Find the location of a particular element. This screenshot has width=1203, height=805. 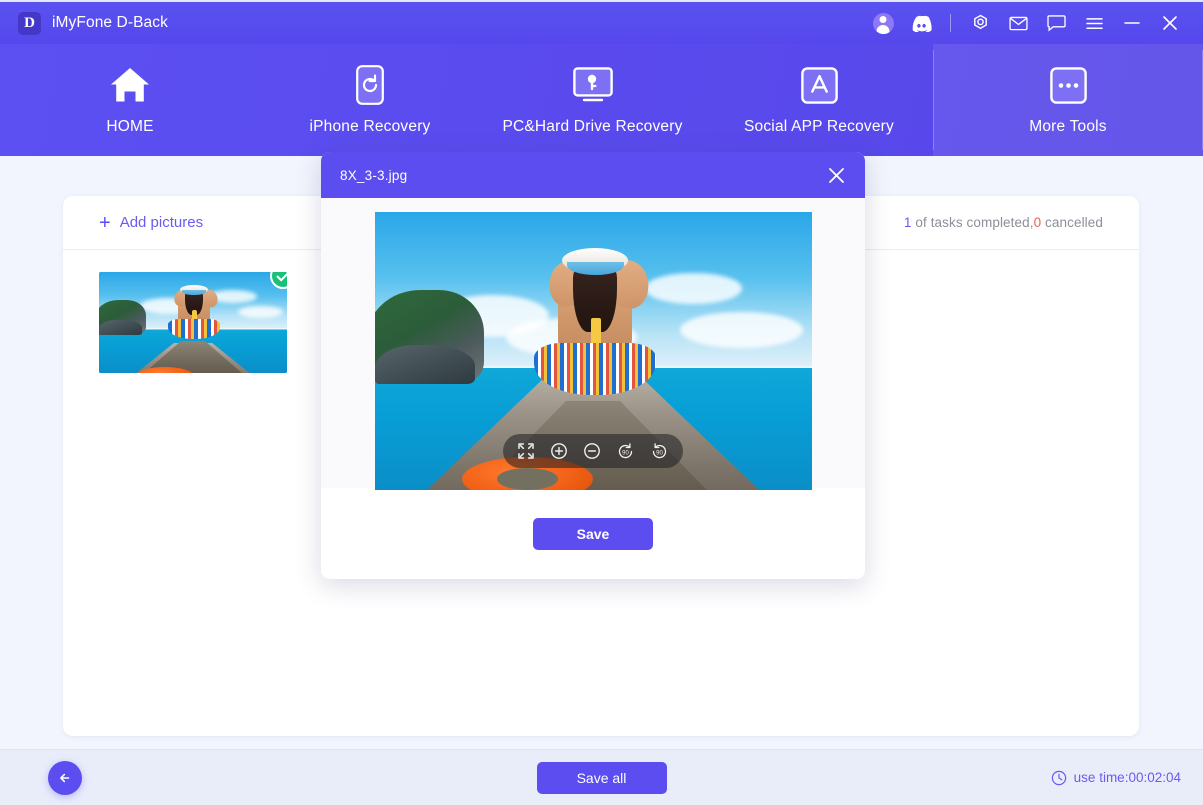

chat-icon is located at coordinates (1056, 23).